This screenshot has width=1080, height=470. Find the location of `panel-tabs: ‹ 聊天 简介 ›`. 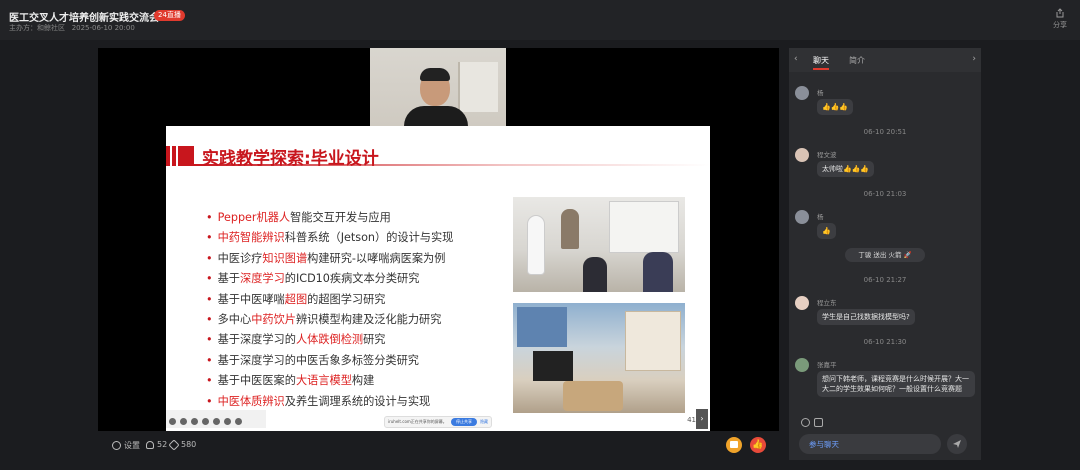

panel-tabs: ‹ 聊天 简介 › is located at coordinates (885, 60).